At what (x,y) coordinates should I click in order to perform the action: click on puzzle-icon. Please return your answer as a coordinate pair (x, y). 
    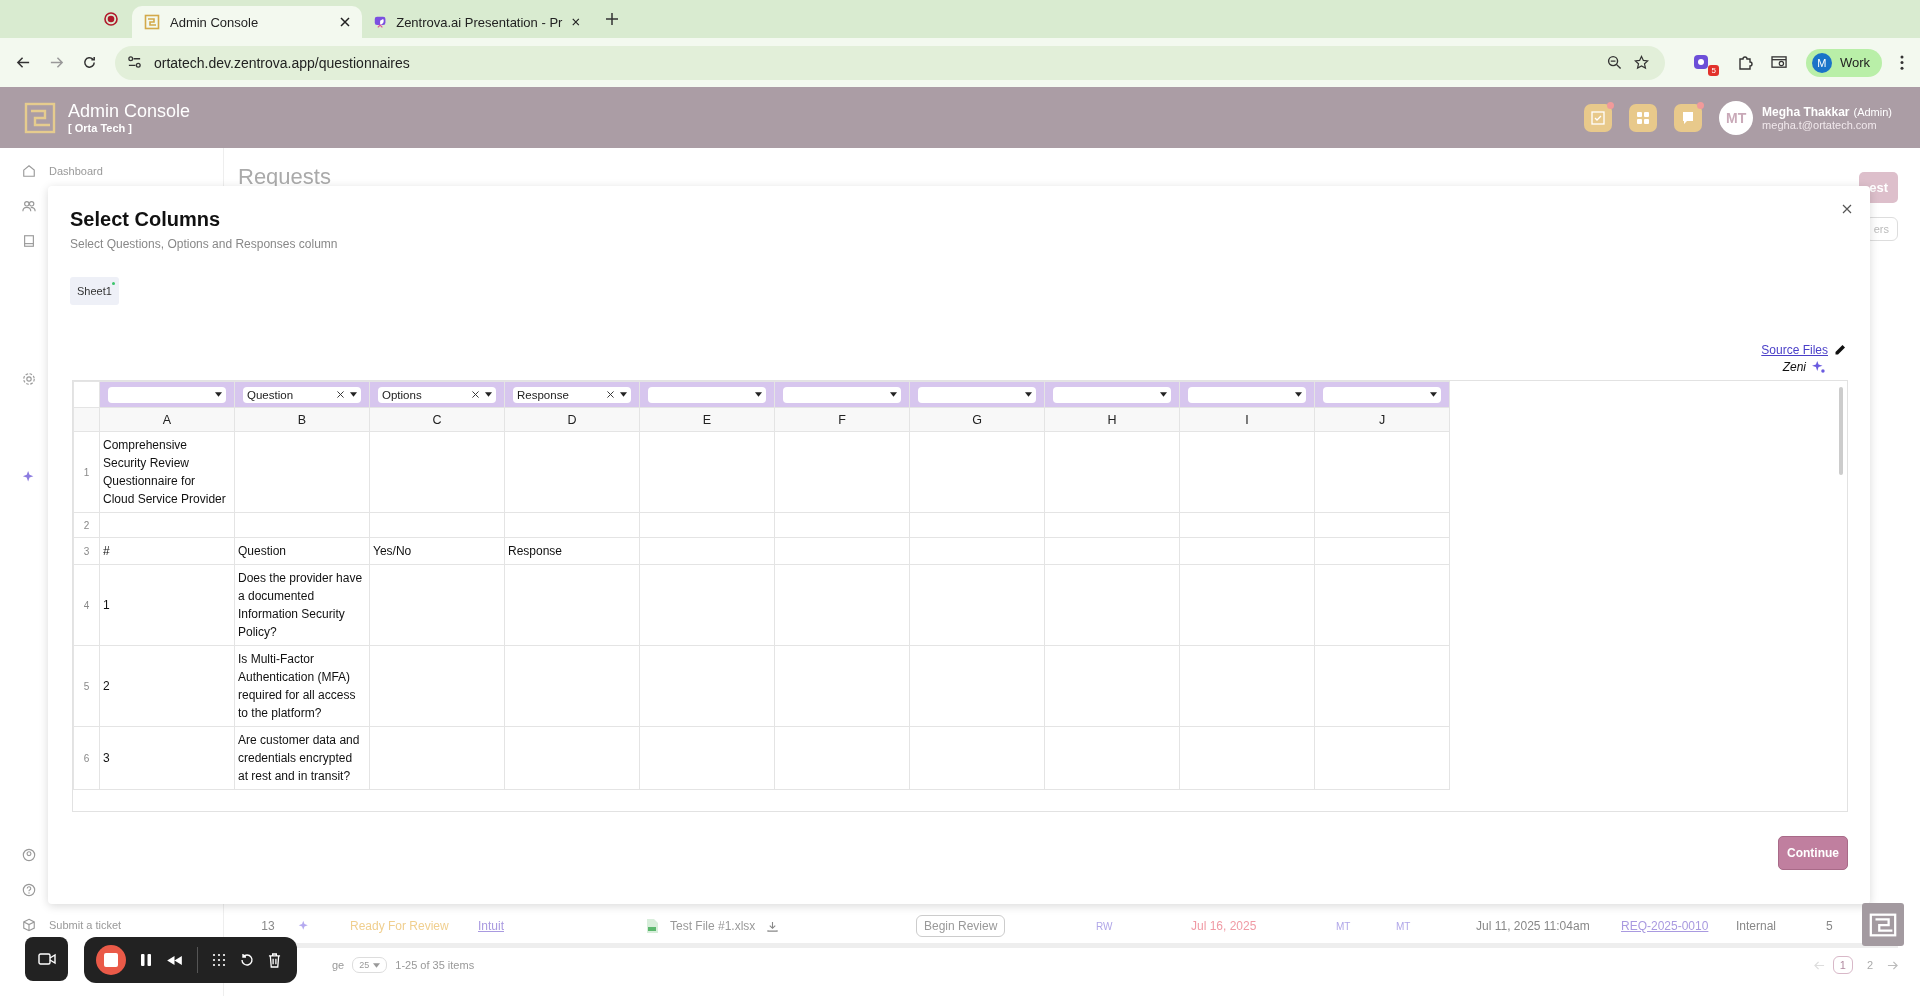
    Looking at the image, I should click on (1744, 62).